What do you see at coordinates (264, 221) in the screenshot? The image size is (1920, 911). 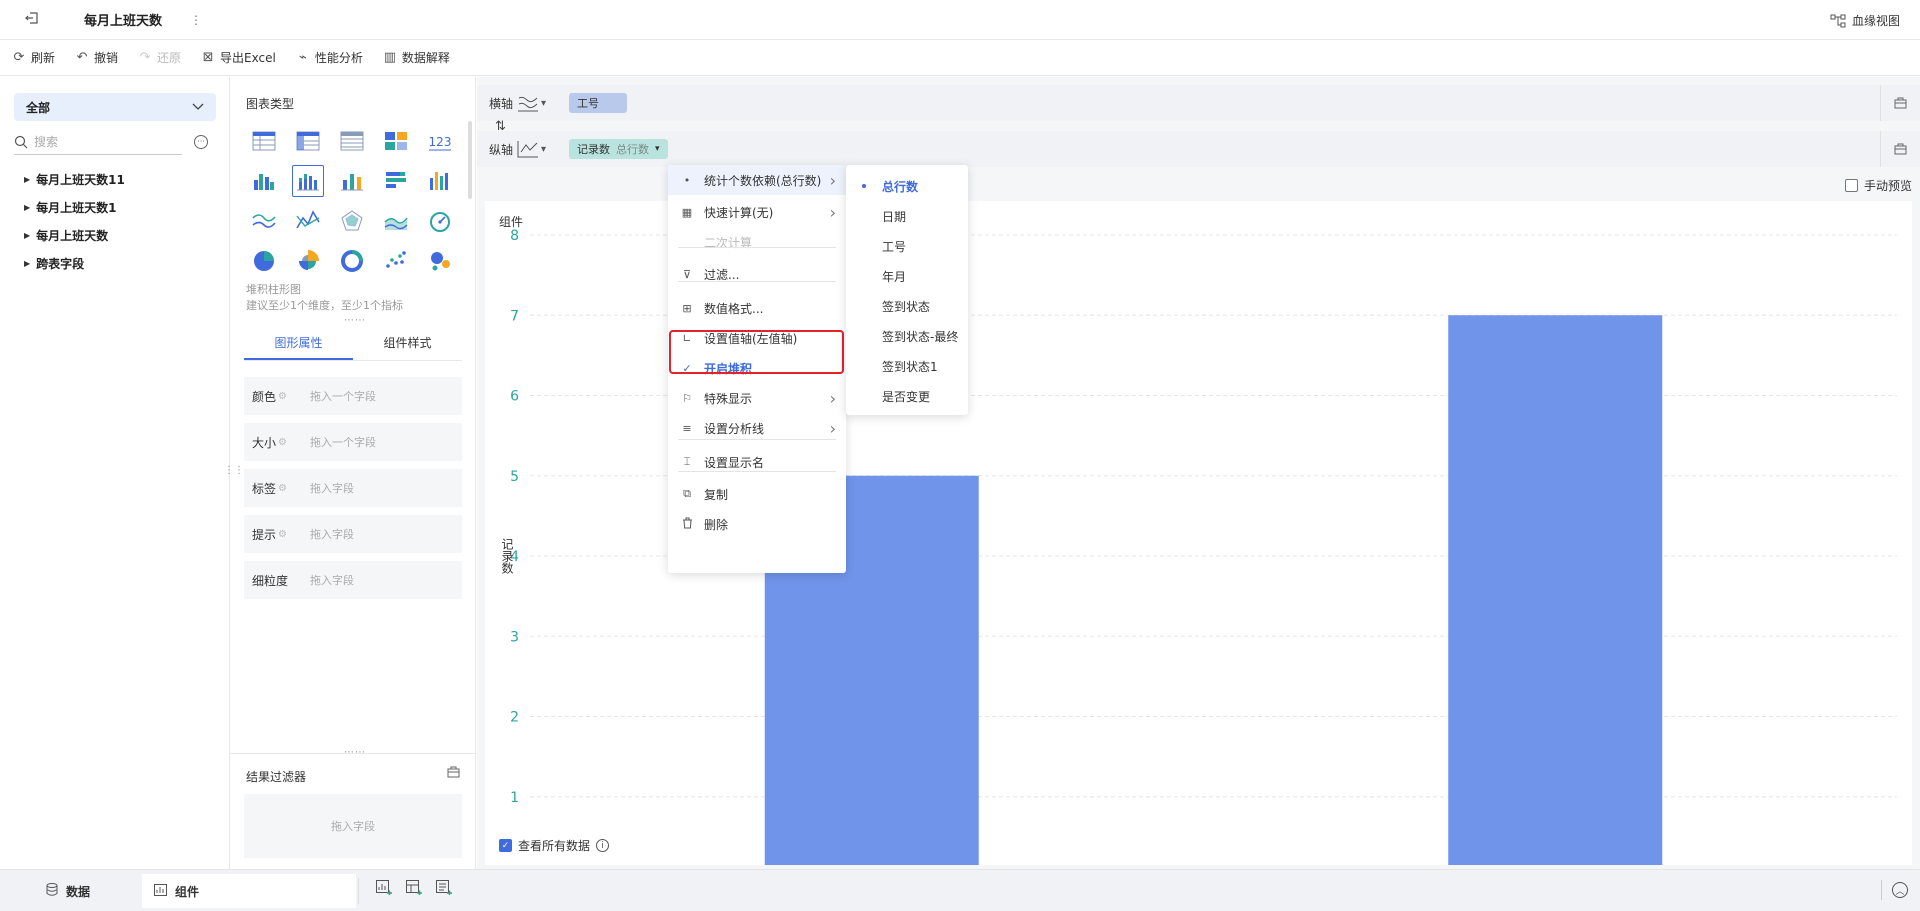 I see `chart-type-line-chart` at bounding box center [264, 221].